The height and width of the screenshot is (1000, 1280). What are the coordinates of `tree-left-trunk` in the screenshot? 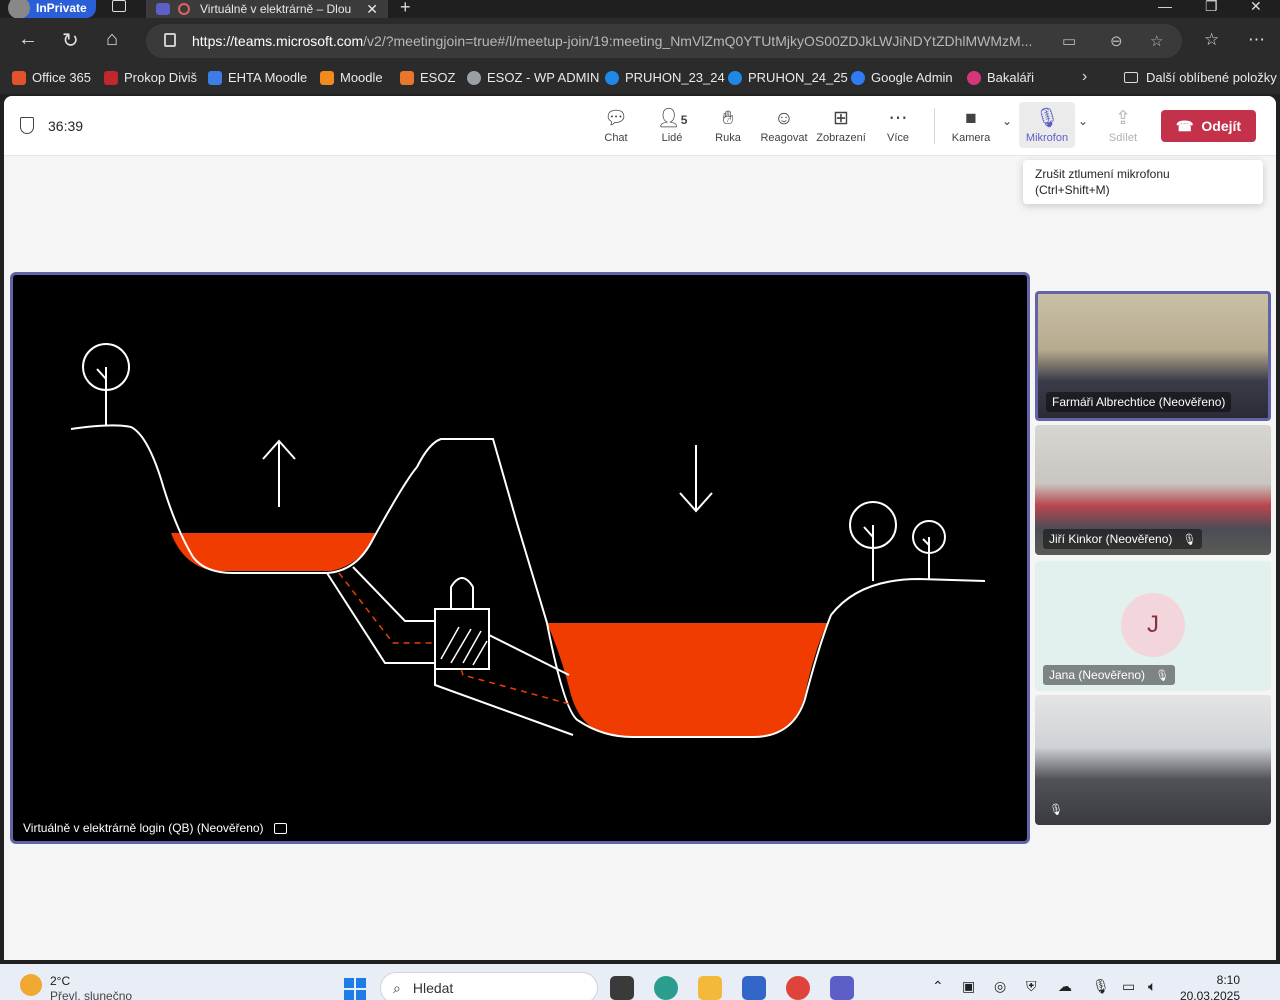 It's located at (101, 396).